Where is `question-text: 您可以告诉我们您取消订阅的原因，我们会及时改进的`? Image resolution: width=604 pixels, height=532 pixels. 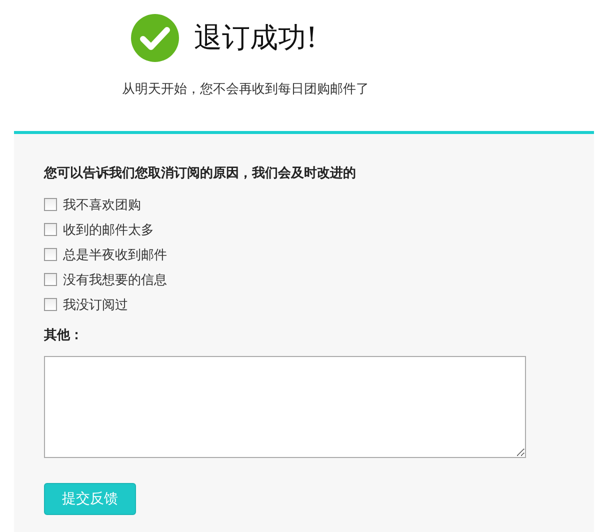 question-text: 您可以告诉我们您取消订阅的原因，我们会及时改进的 is located at coordinates (200, 173).